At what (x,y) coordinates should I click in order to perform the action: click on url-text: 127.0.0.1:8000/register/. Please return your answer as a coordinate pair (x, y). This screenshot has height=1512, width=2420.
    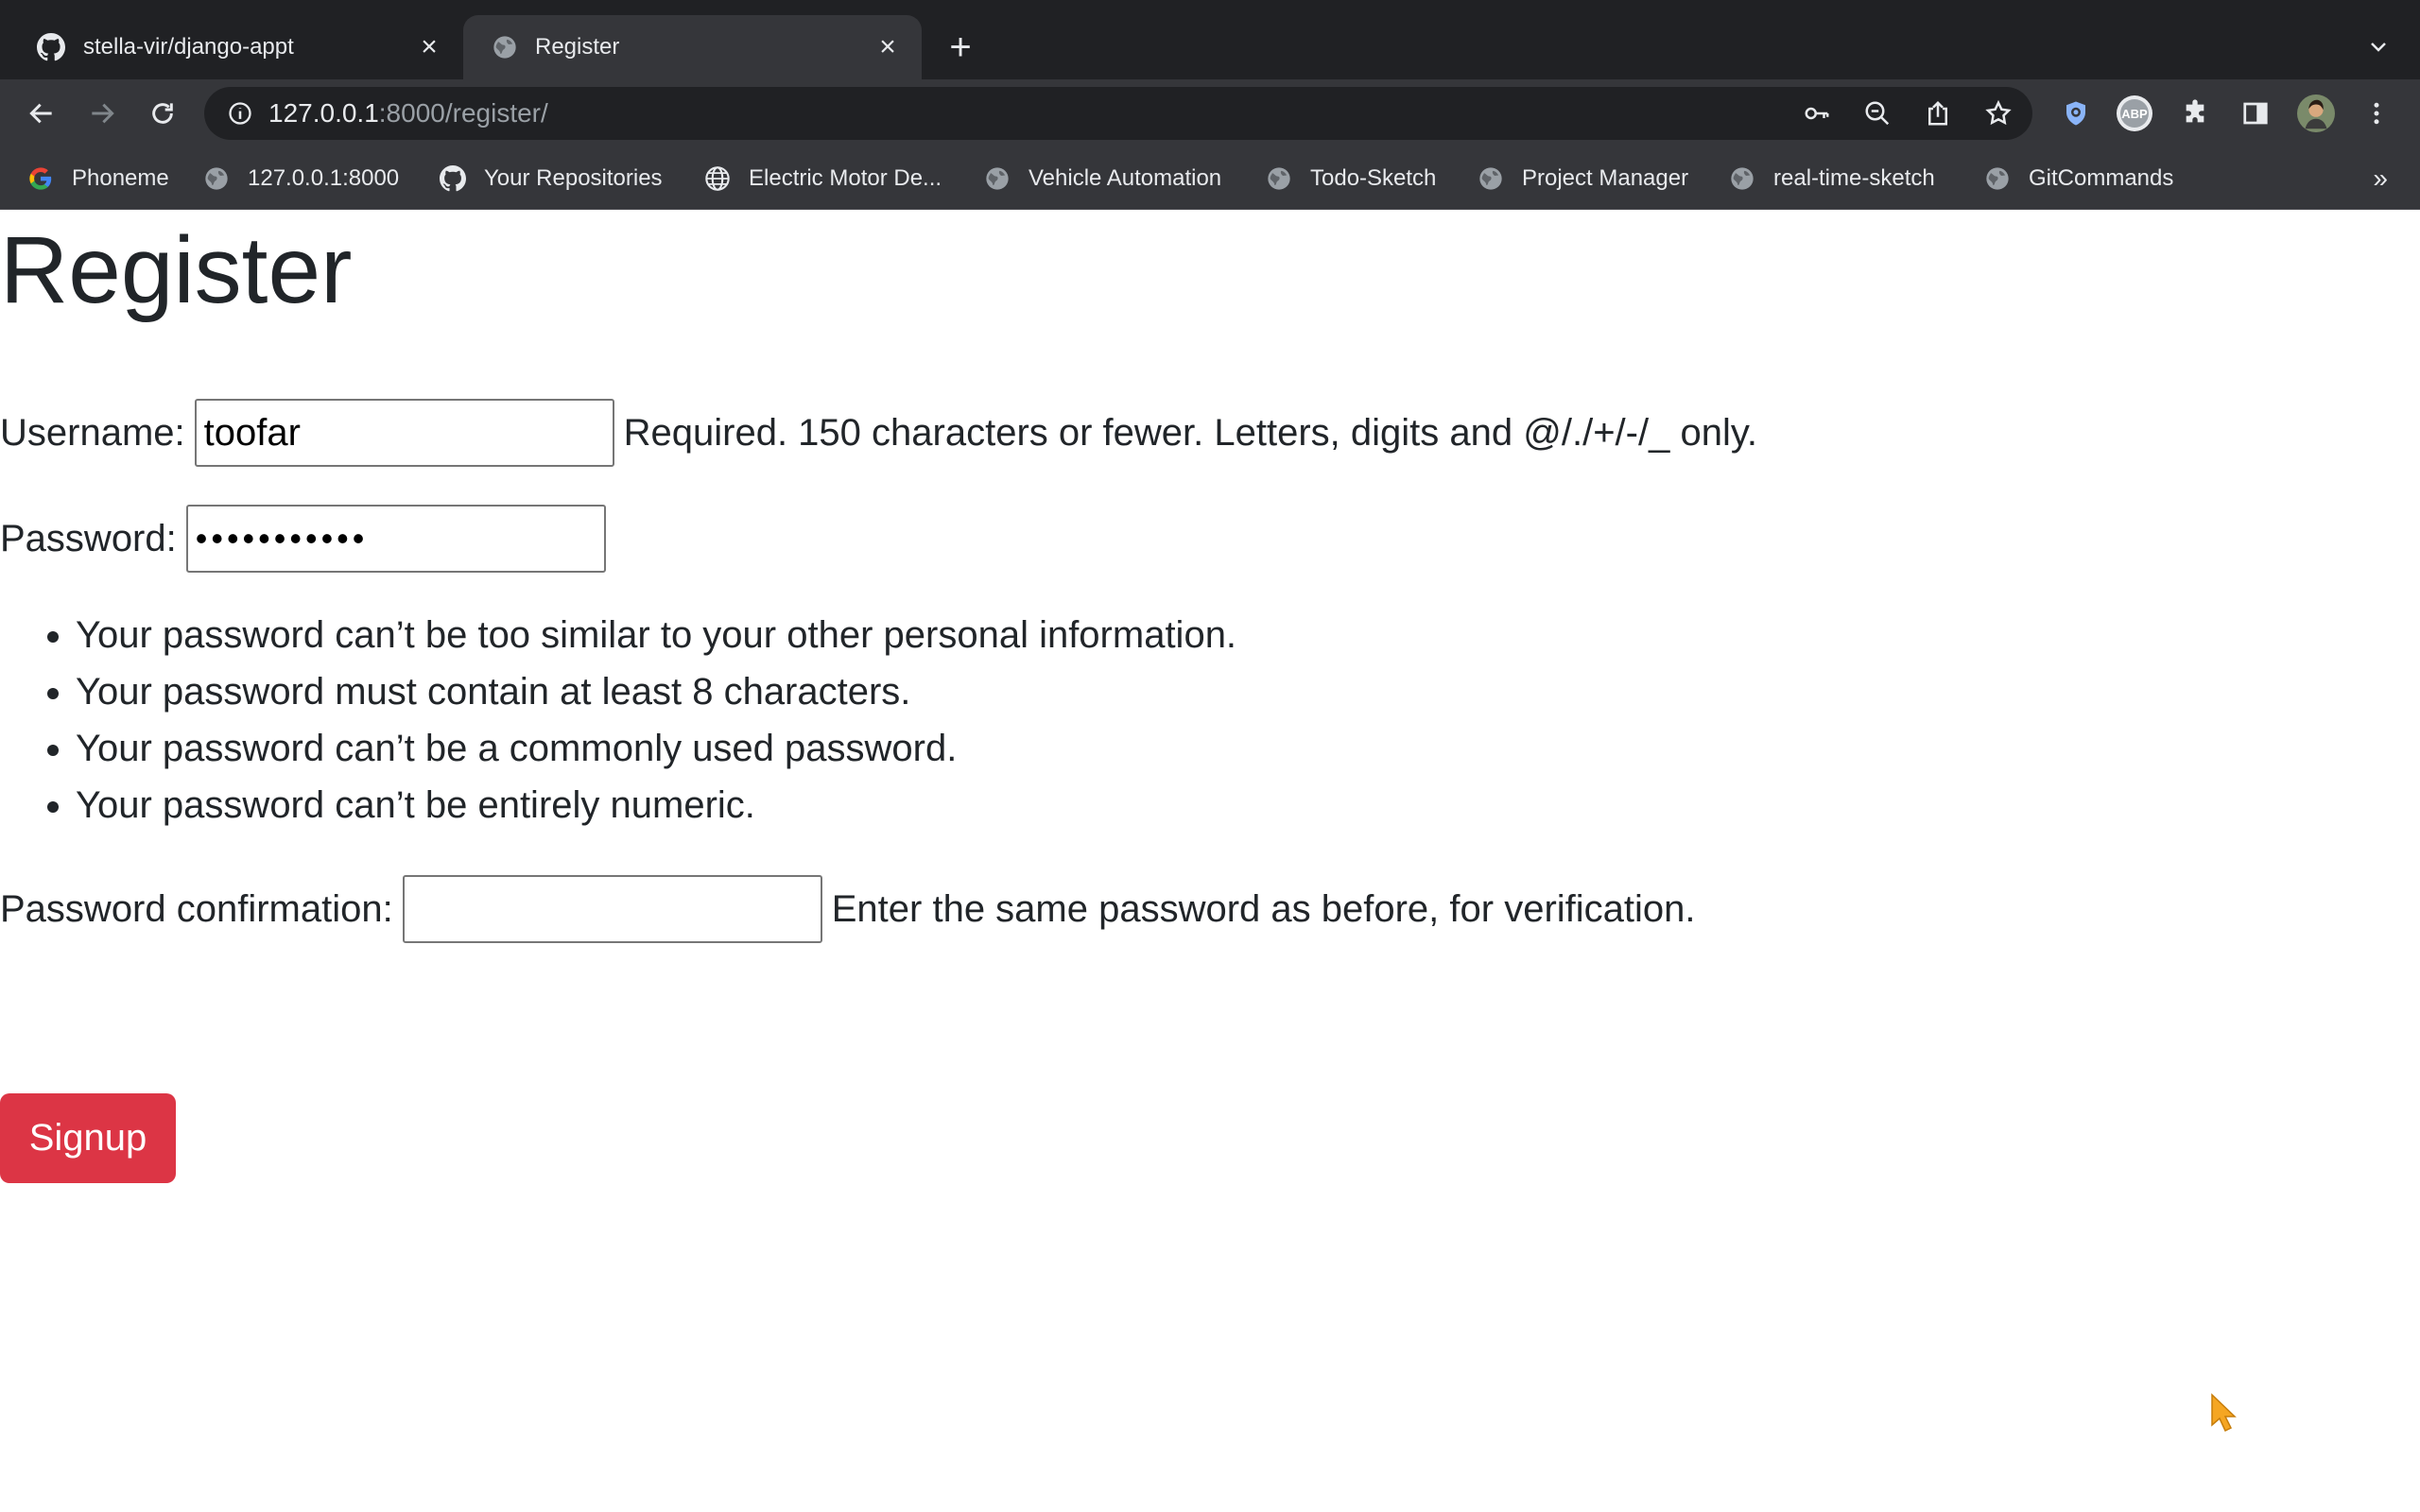
    Looking at the image, I should click on (408, 113).